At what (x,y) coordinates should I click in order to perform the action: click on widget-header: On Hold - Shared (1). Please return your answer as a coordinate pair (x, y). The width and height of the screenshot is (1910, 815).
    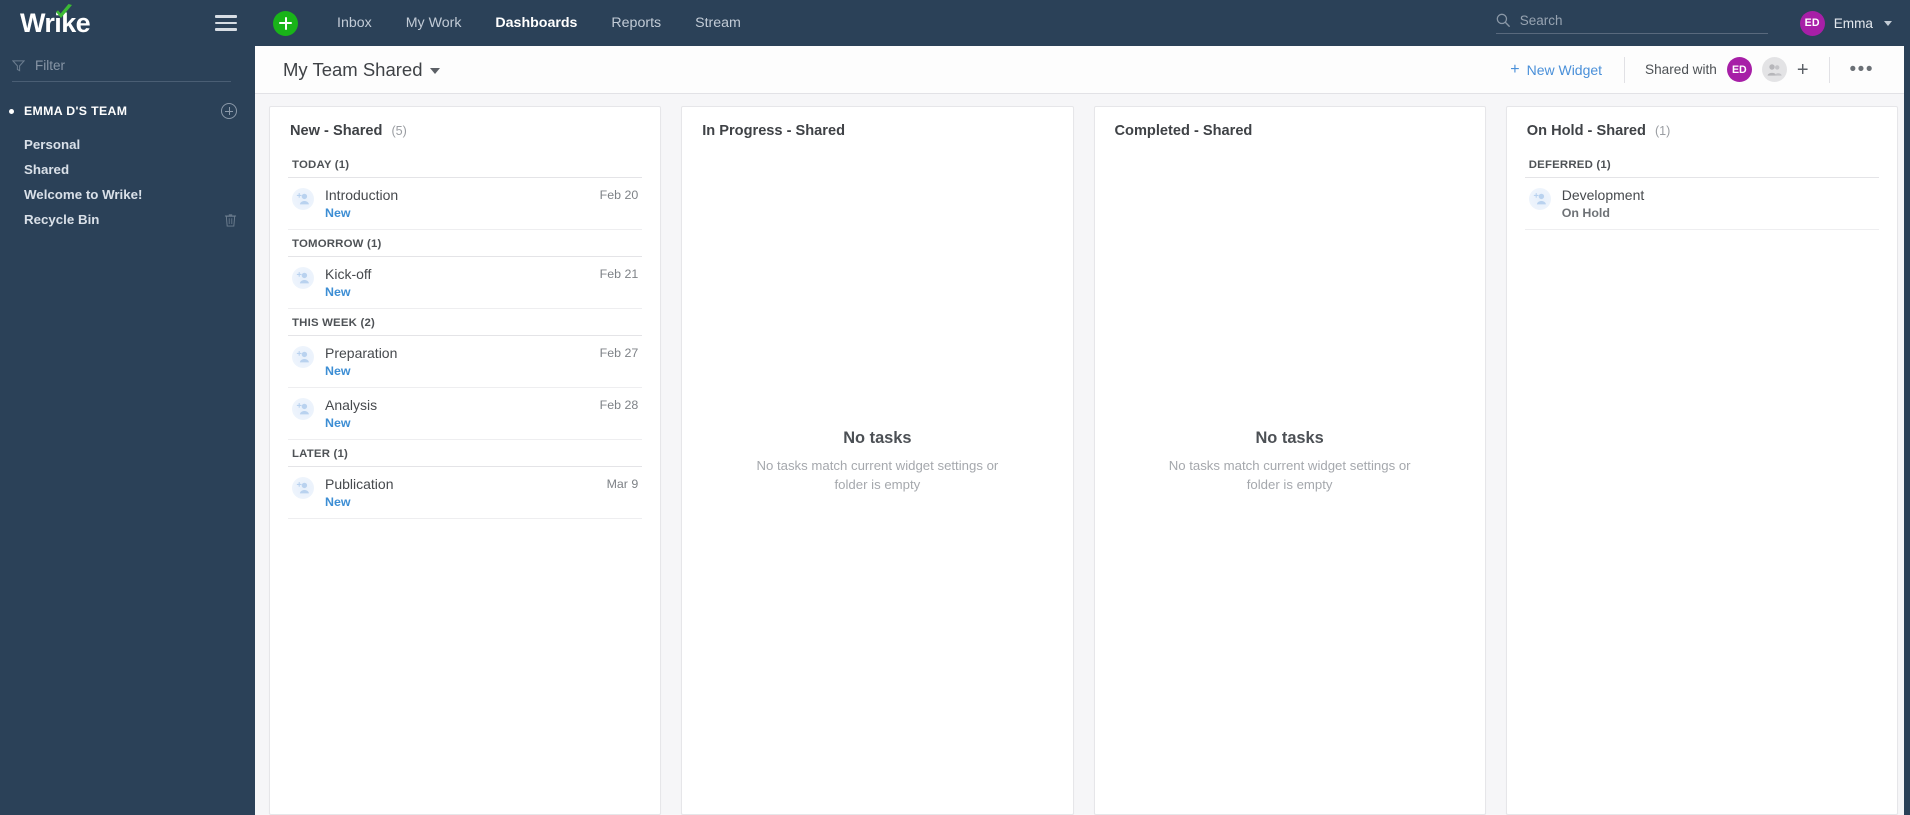
    Looking at the image, I should click on (1702, 129).